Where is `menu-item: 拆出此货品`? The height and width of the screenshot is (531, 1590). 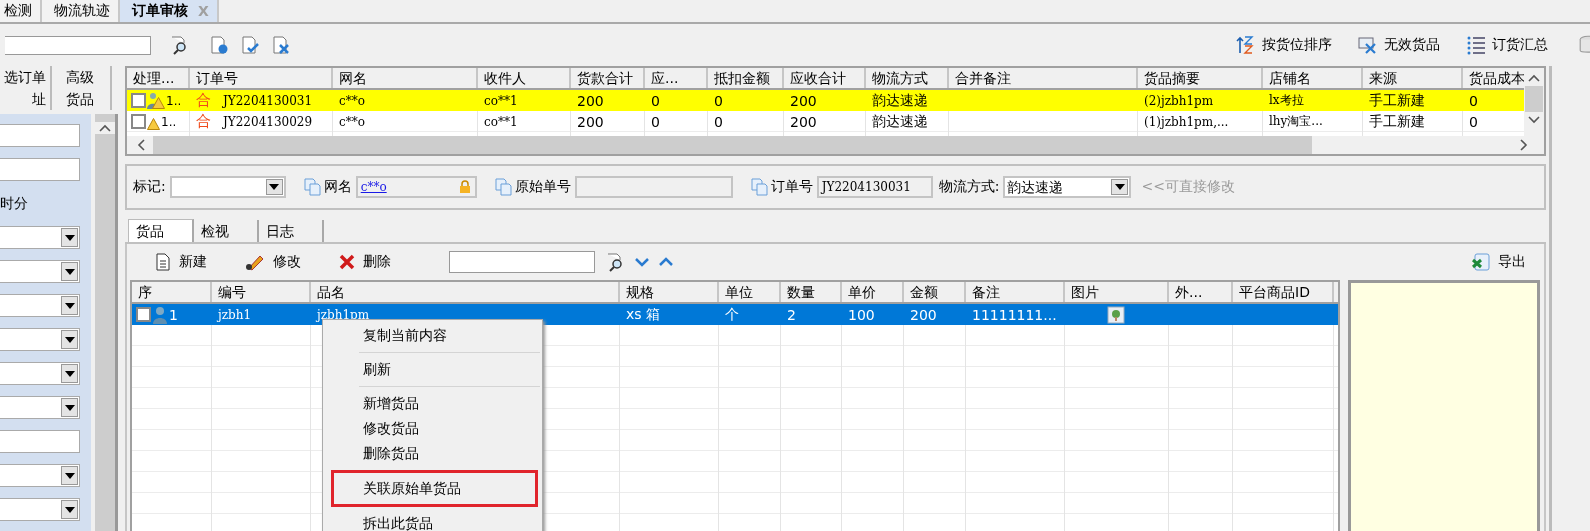
menu-item: 拆出此货品 is located at coordinates (432, 521).